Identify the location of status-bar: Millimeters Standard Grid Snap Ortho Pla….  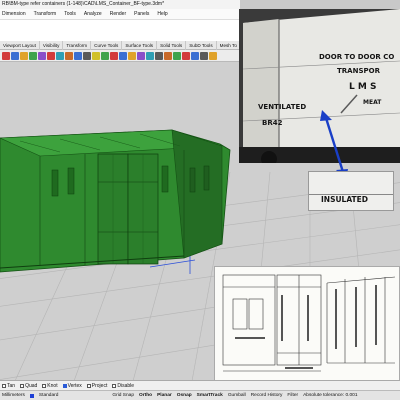
(200, 395).